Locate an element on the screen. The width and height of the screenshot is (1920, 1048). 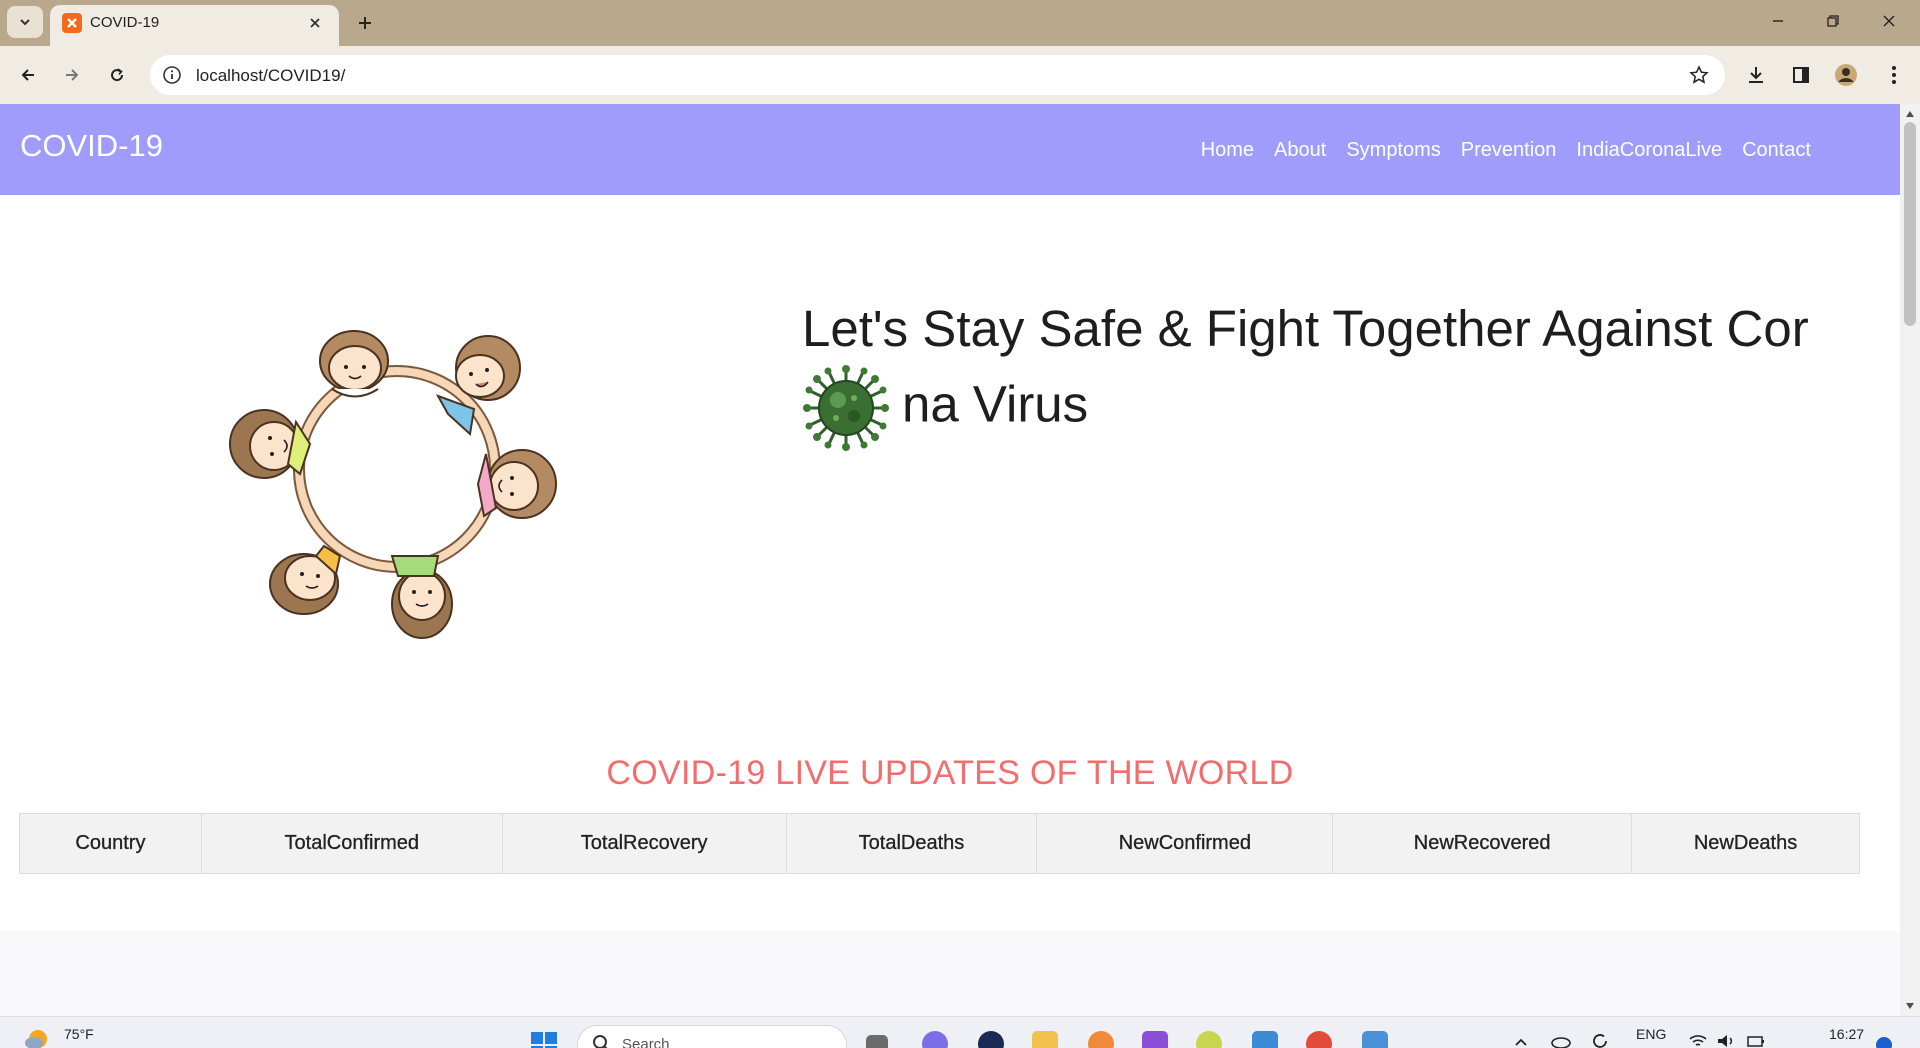
avatar-icon is located at coordinates (1846, 75).